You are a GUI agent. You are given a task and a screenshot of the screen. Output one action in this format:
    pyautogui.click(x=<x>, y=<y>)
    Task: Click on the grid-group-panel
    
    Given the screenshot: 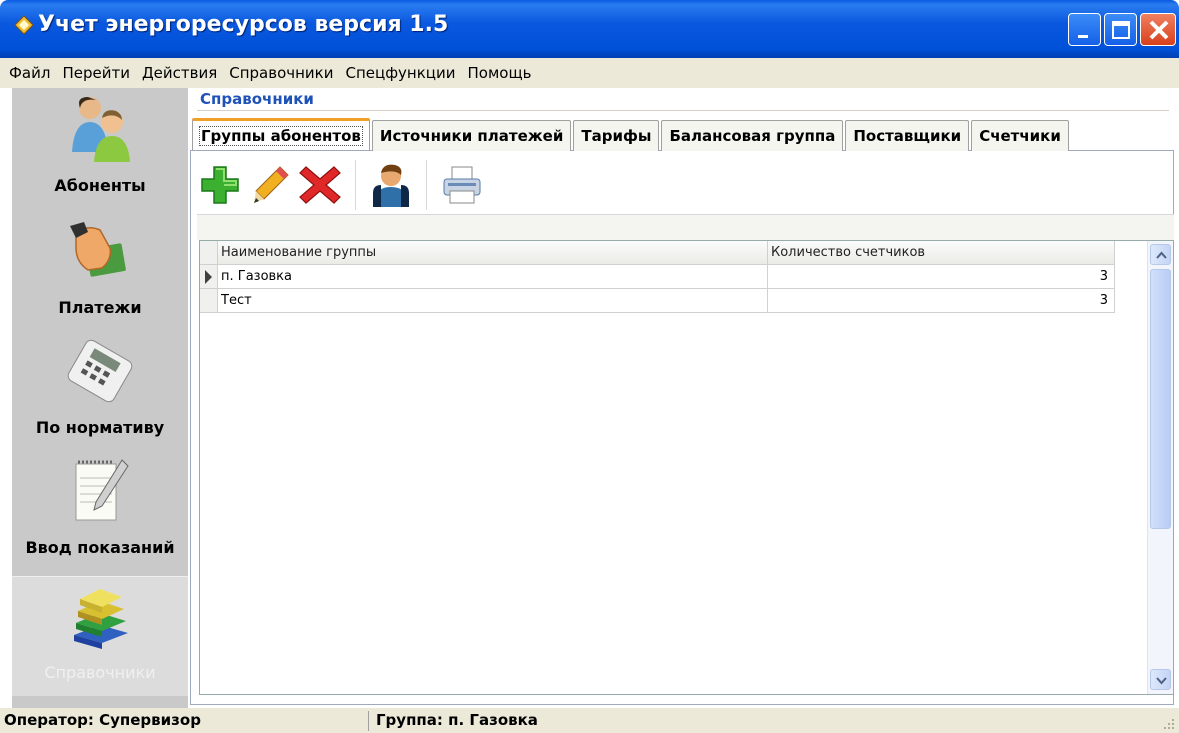 What is the action you would take?
    pyautogui.click(x=685, y=227)
    